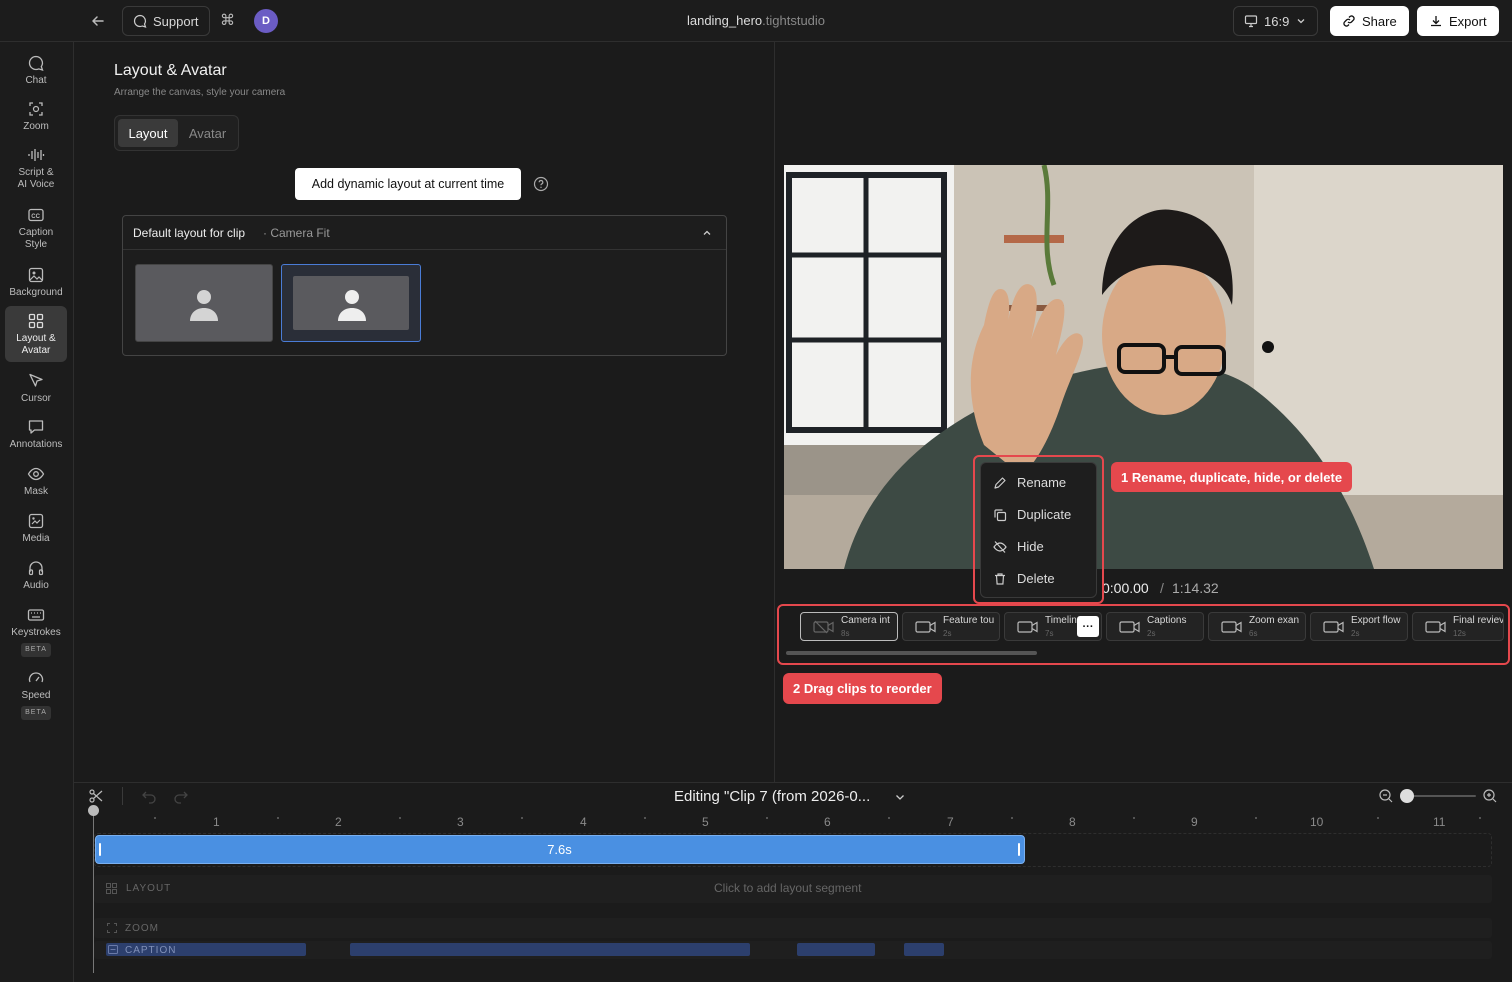 This screenshot has height=982, width=1512. Describe the element at coordinates (541, 184) in the screenshot. I see `help-icon` at that location.